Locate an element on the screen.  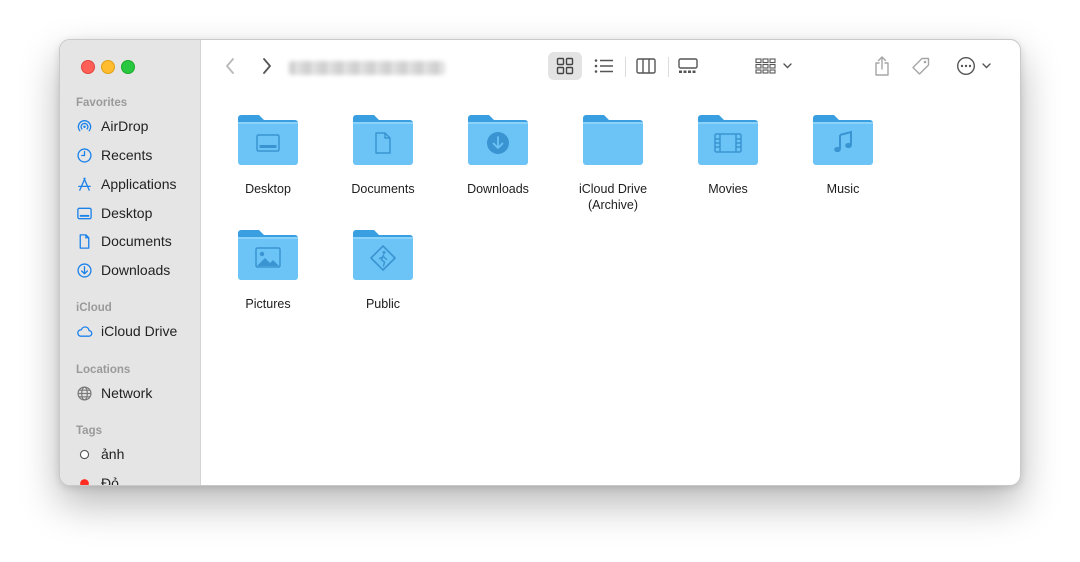
folder-desktop: Desktop is located at coordinates (268, 154).